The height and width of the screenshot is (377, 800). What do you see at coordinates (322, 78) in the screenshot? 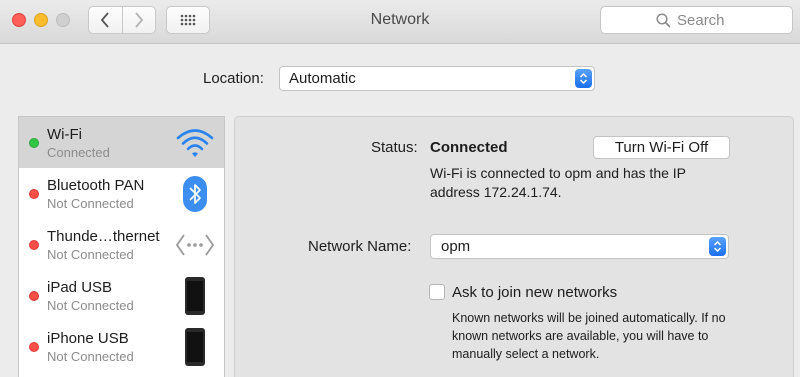
I see `location-value: Automatic` at bounding box center [322, 78].